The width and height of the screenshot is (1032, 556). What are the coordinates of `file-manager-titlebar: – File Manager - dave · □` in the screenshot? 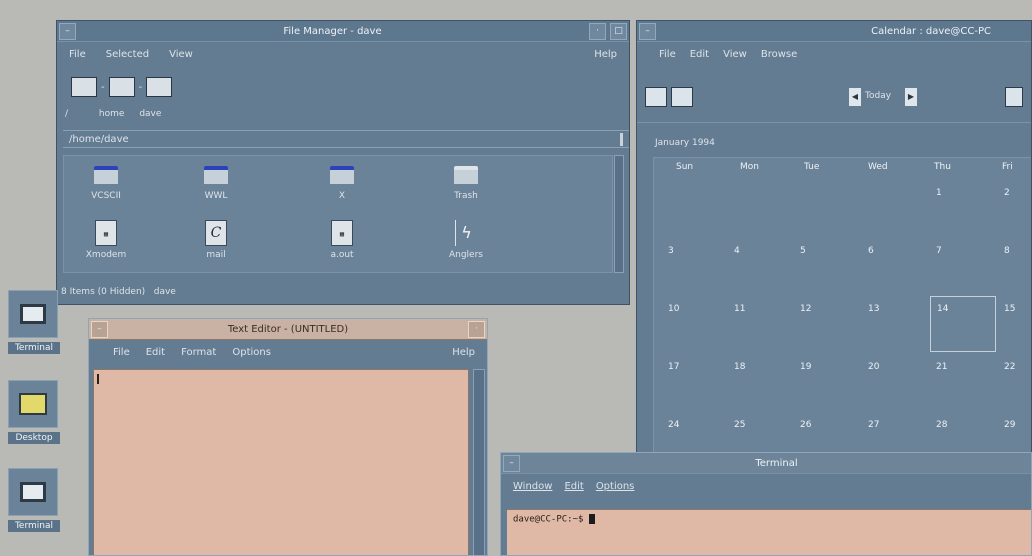 It's located at (343, 31).